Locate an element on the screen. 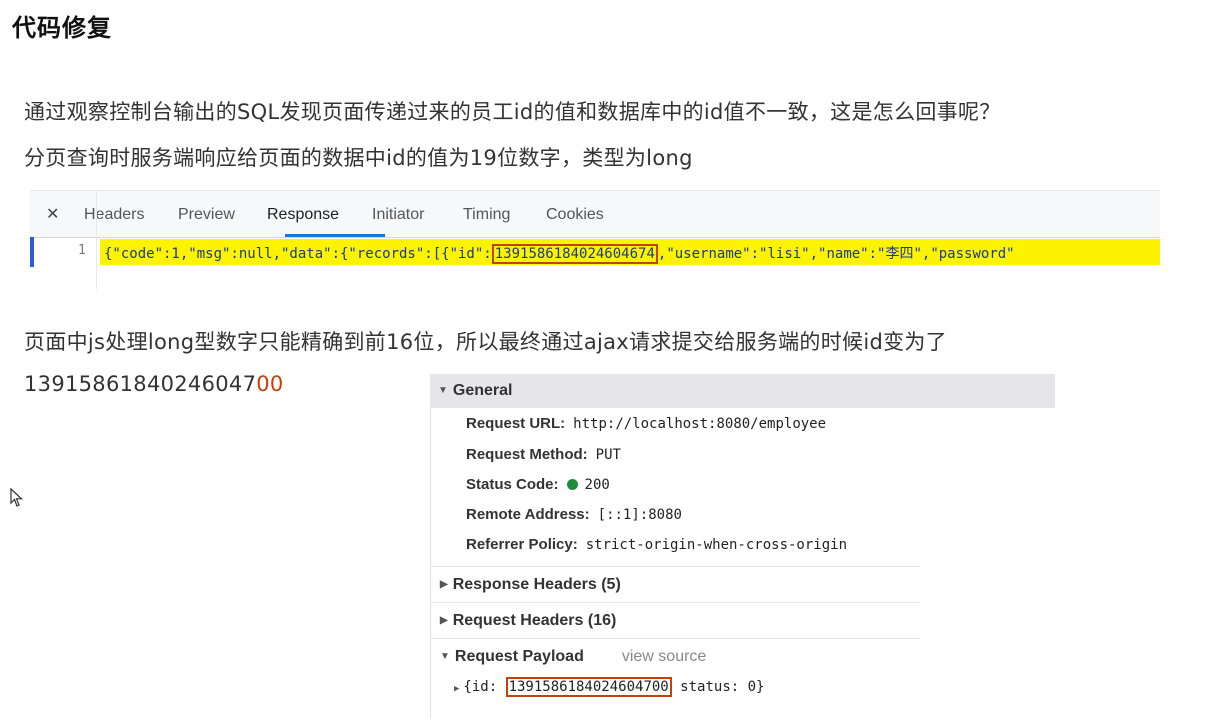 This screenshot has height=723, width=1206. section-response-headers: ▶ Response Headers (5) is located at coordinates (747, 585).